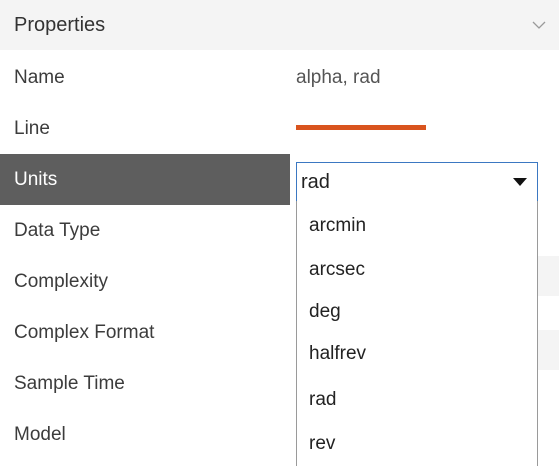 The image size is (559, 466). I want to click on panel-title: Properties, so click(60, 24).